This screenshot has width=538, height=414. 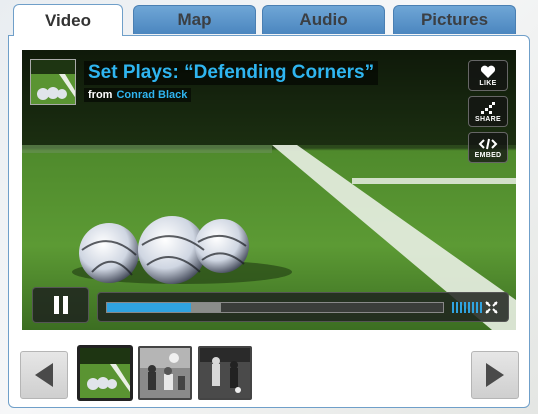 I want to click on tab-audio: Audio, so click(x=323, y=19).